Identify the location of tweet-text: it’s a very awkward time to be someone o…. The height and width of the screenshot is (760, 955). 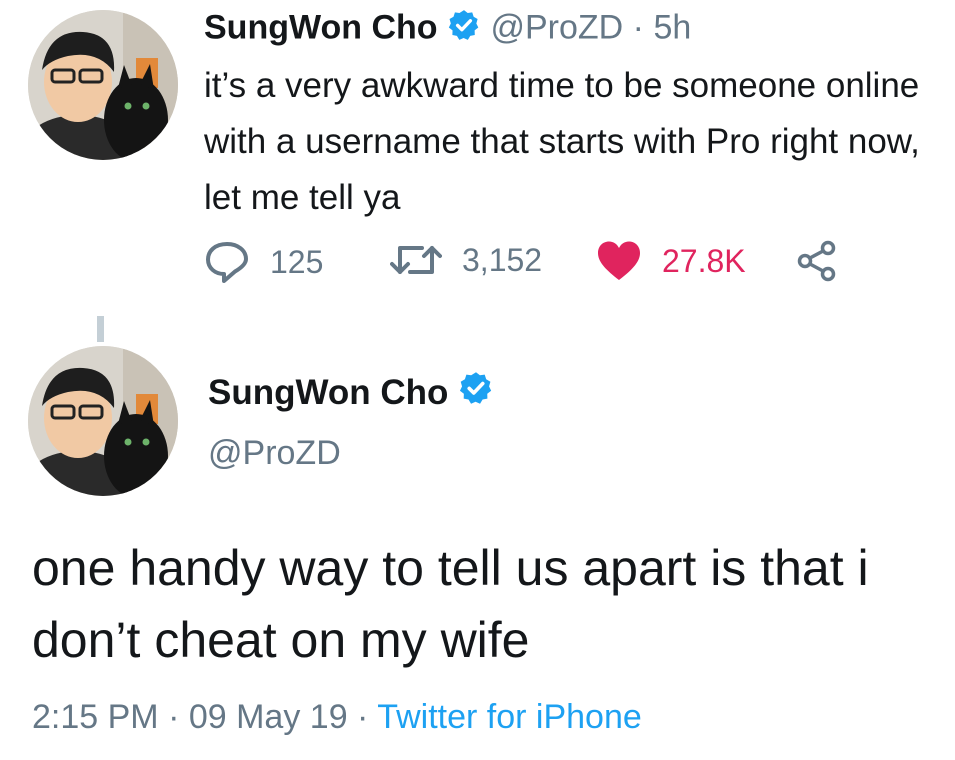
(562, 141).